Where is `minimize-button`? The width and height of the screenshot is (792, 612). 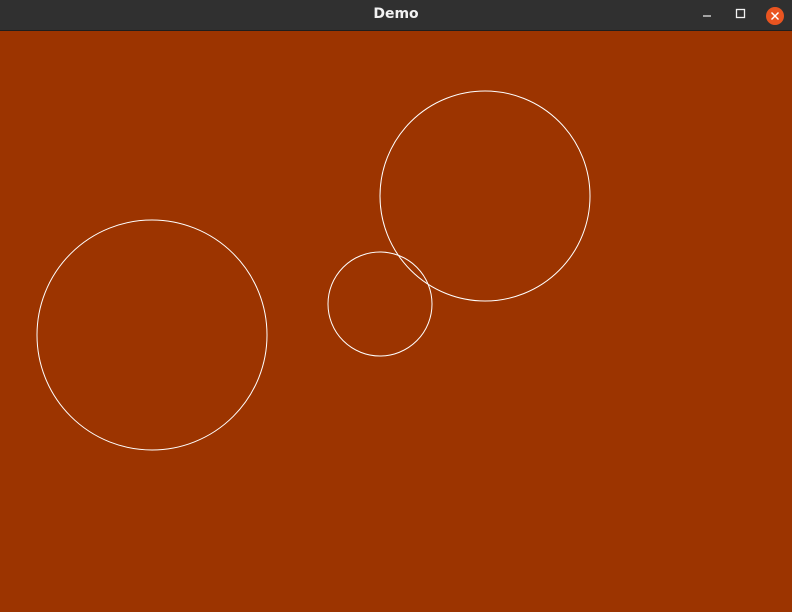
minimize-button is located at coordinates (707, 15).